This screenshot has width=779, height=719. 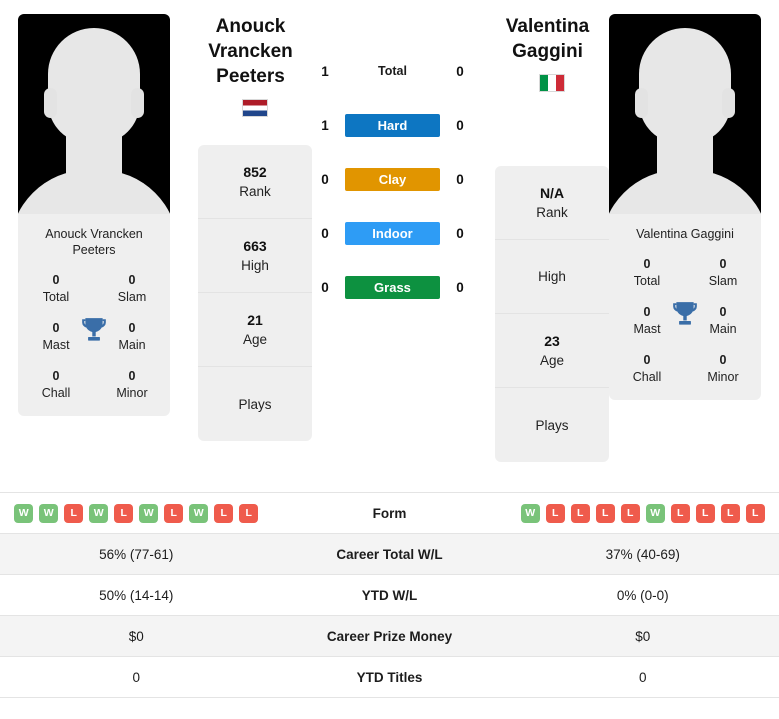 I want to click on title-chall-left: 0 Chall, so click(x=56, y=384).